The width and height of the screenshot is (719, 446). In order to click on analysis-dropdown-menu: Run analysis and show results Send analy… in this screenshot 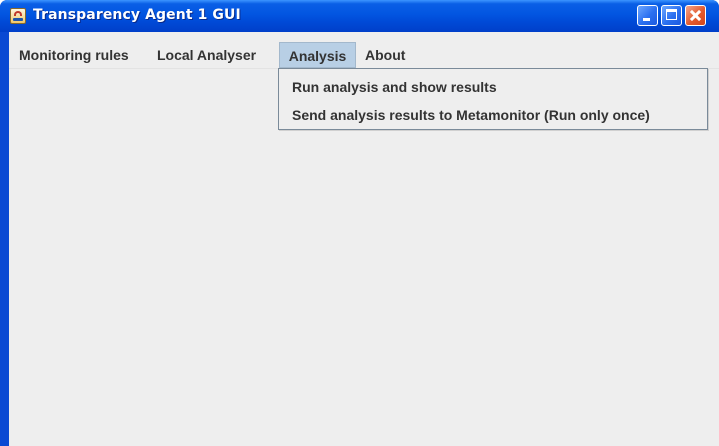, I will do `click(493, 99)`.